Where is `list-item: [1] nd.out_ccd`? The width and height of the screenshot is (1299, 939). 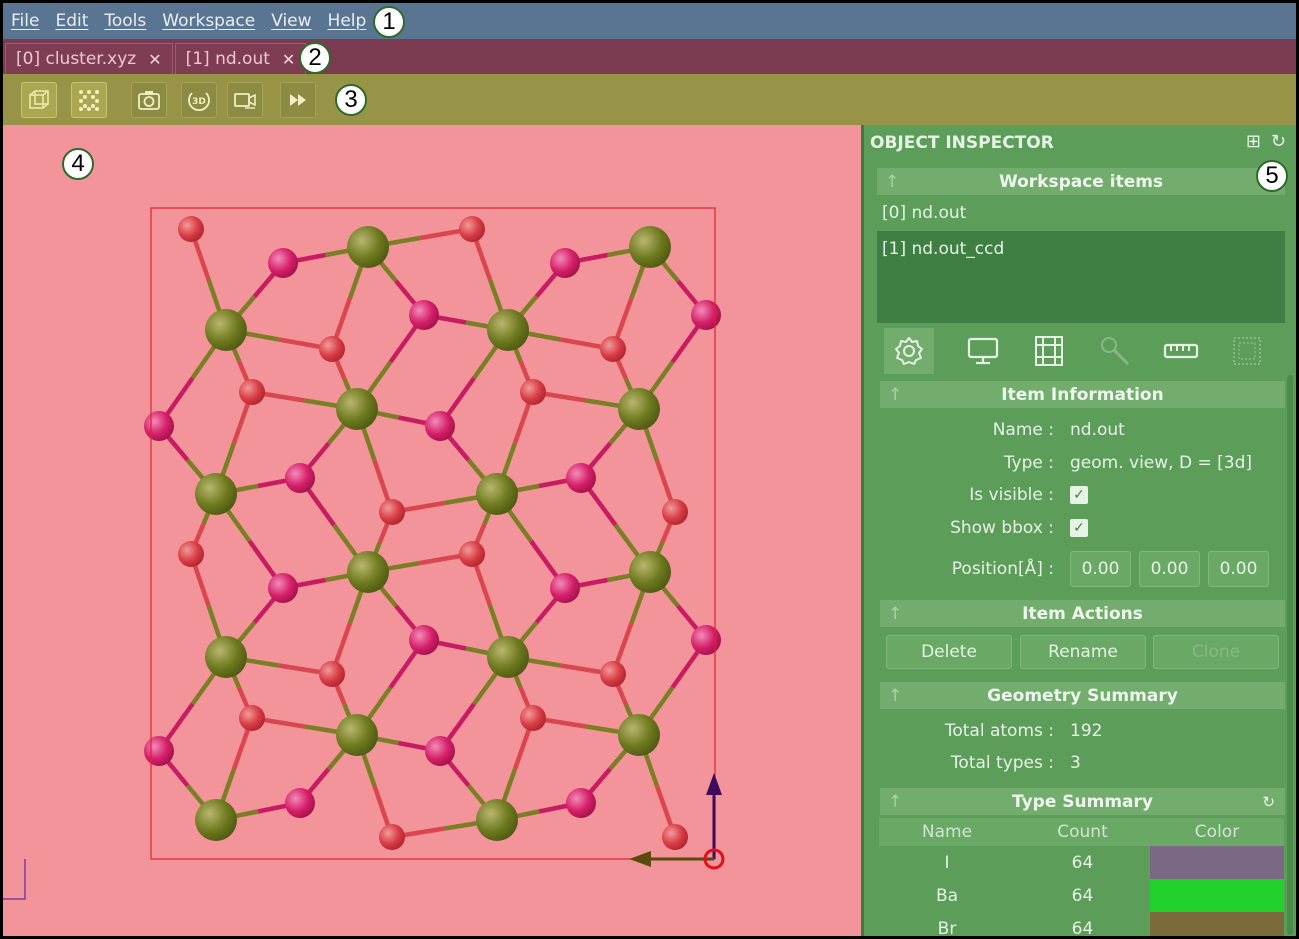
list-item: [1] nd.out_ccd is located at coordinates (1081, 249).